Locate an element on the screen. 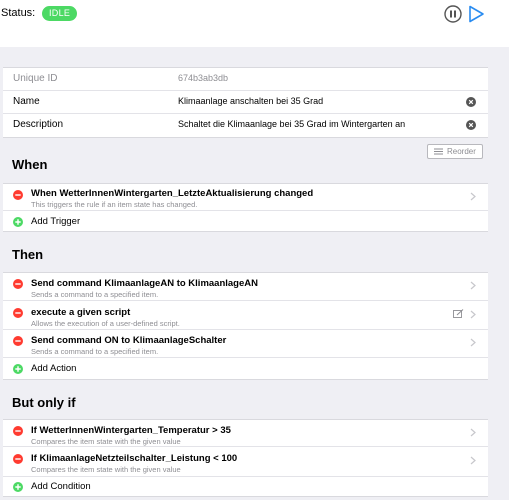 This screenshot has width=509, height=500. add-action-label: Add Action is located at coordinates (54, 368).